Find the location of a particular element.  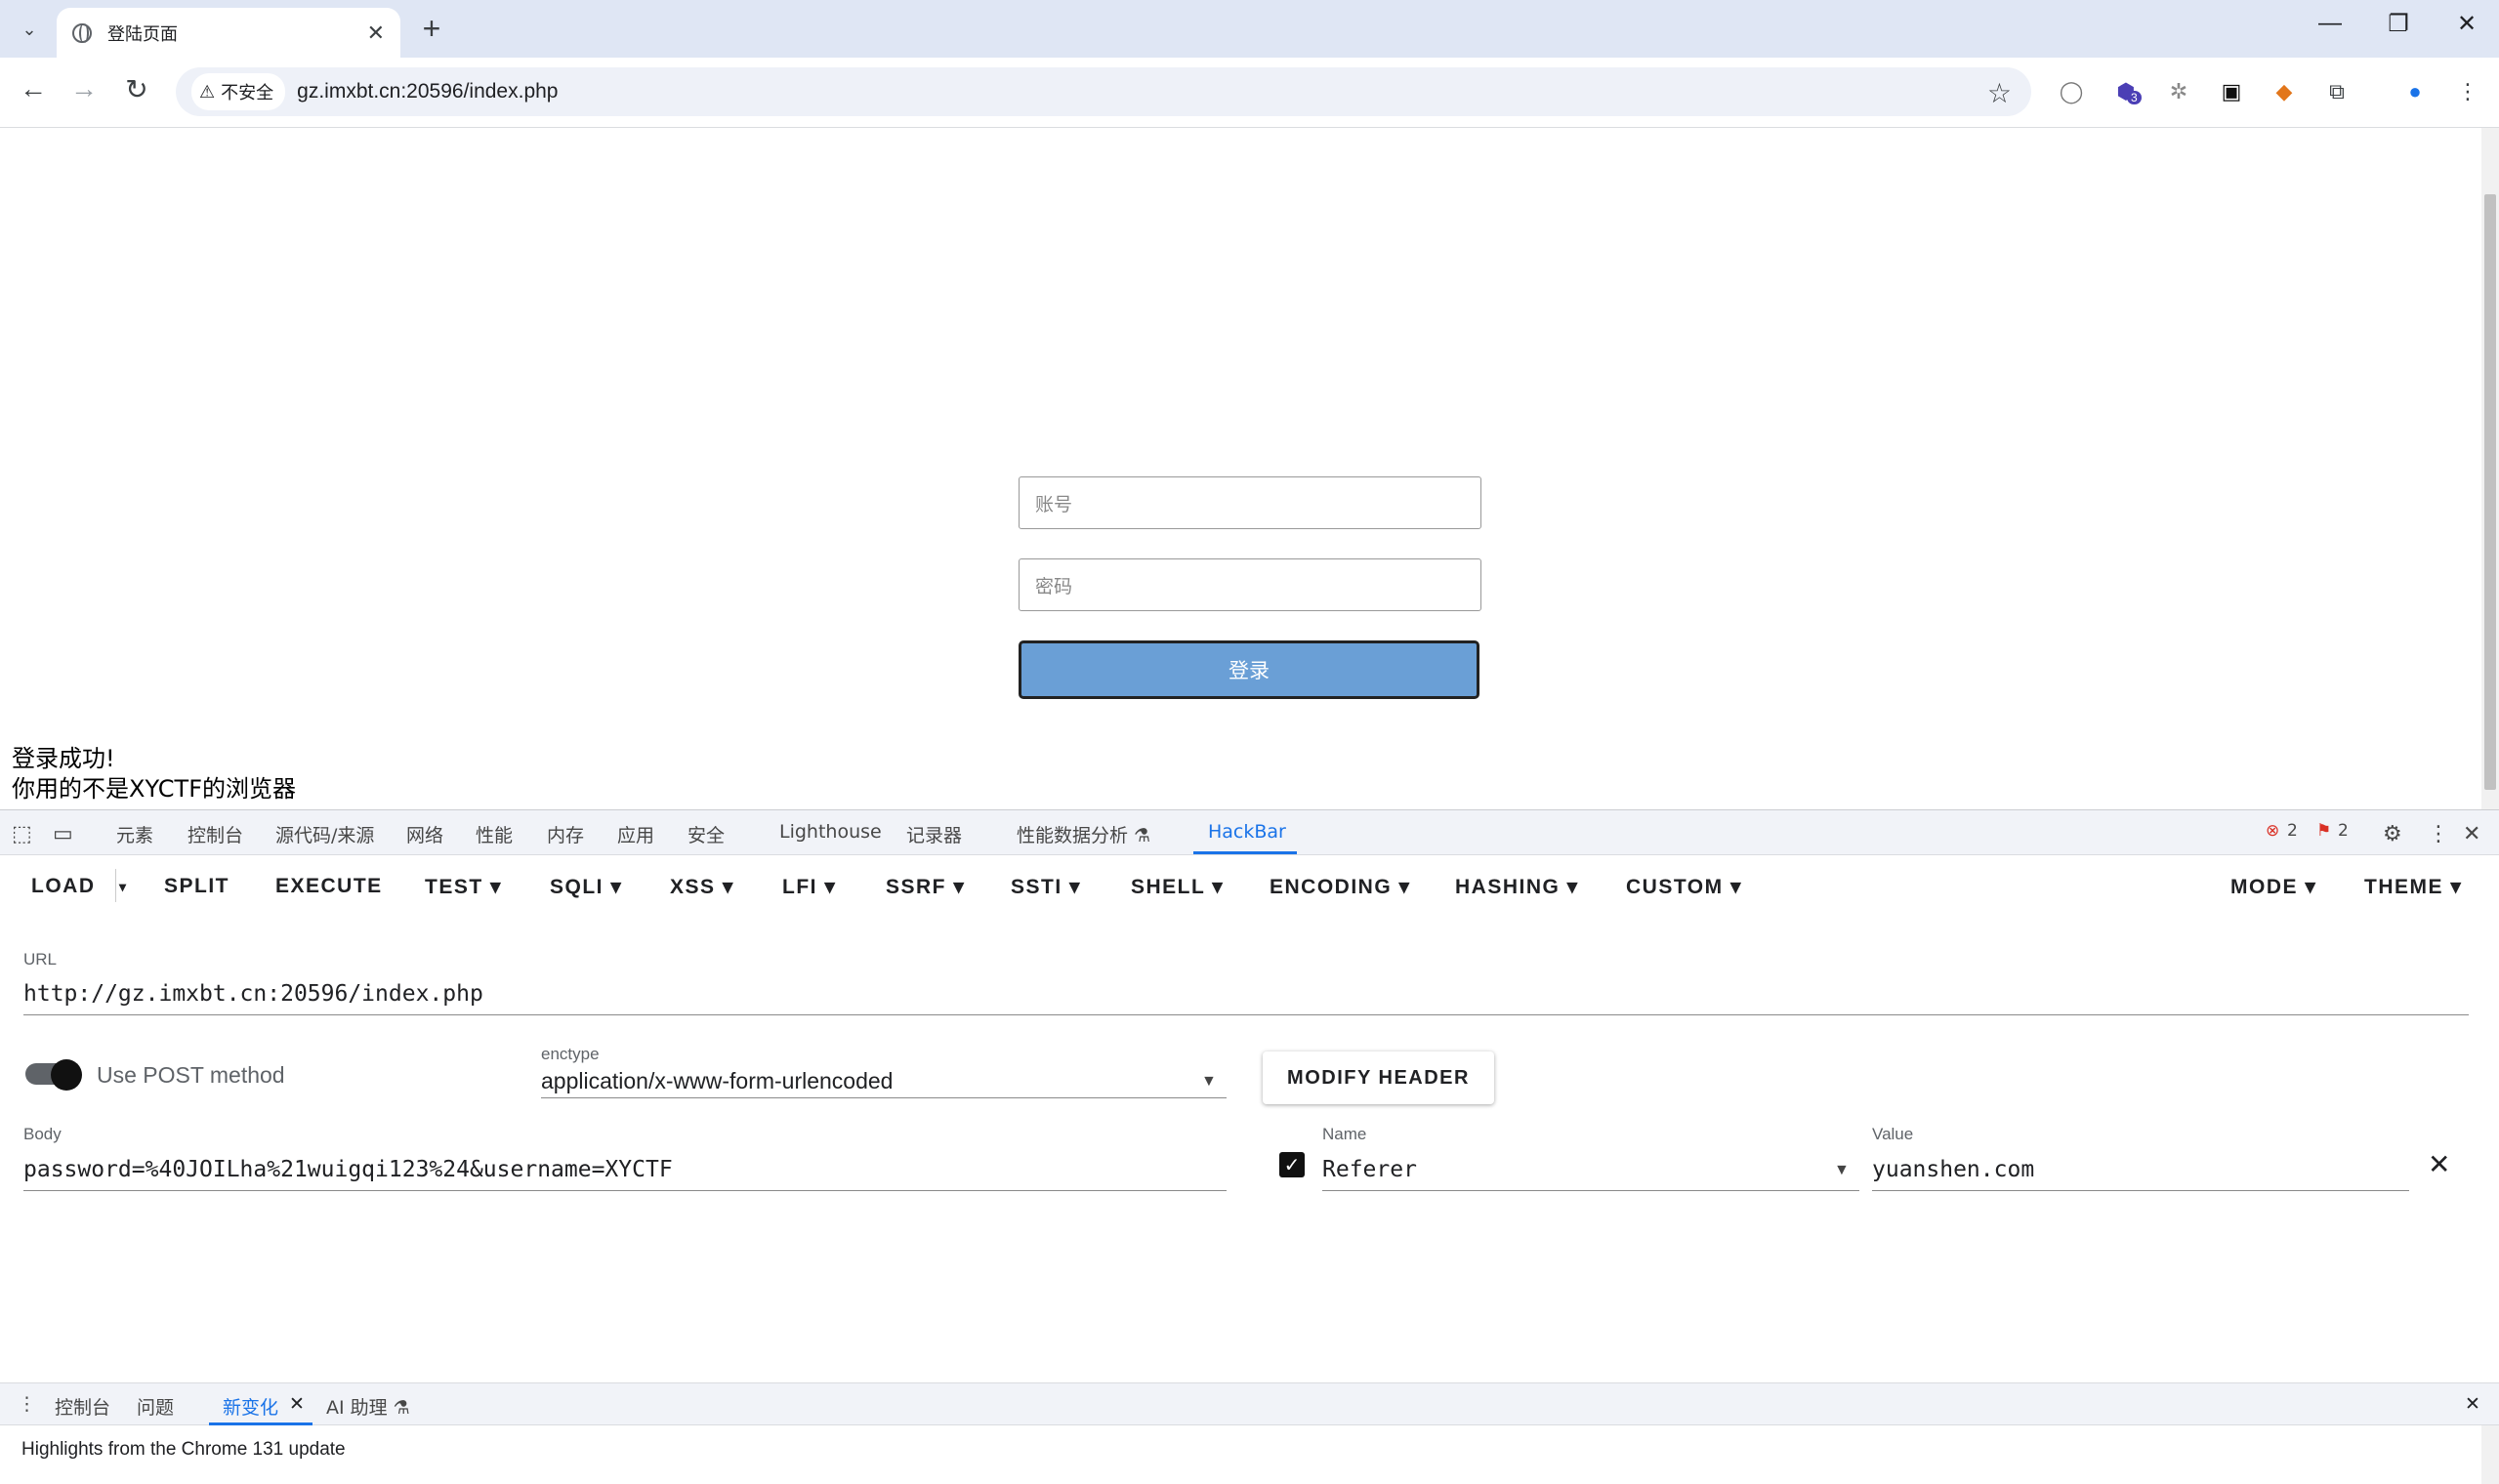

header-value-field: yuanshen.com is located at coordinates (1953, 1169).